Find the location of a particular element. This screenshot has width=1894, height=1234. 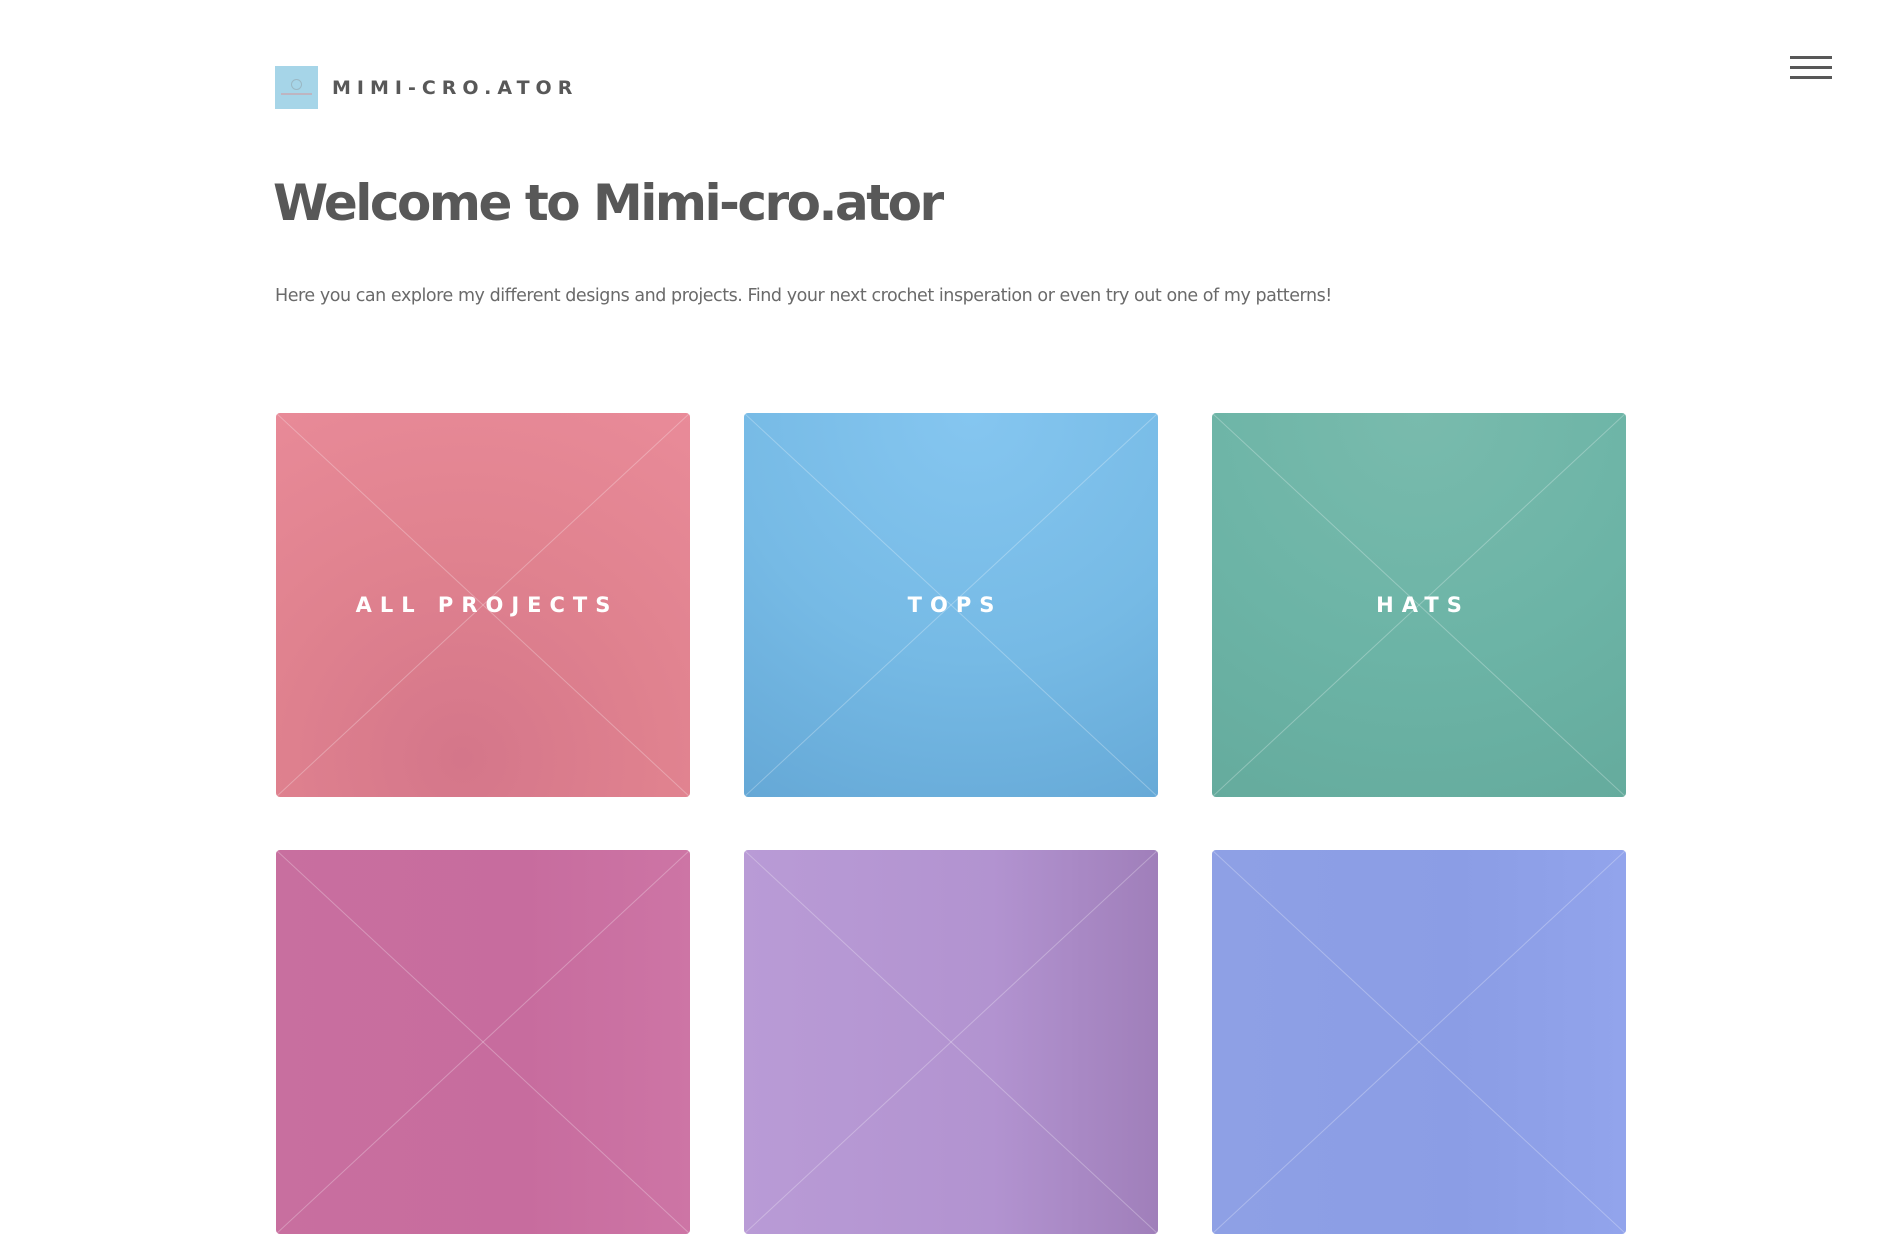

tile-hats: Hats is located at coordinates (1419, 605).